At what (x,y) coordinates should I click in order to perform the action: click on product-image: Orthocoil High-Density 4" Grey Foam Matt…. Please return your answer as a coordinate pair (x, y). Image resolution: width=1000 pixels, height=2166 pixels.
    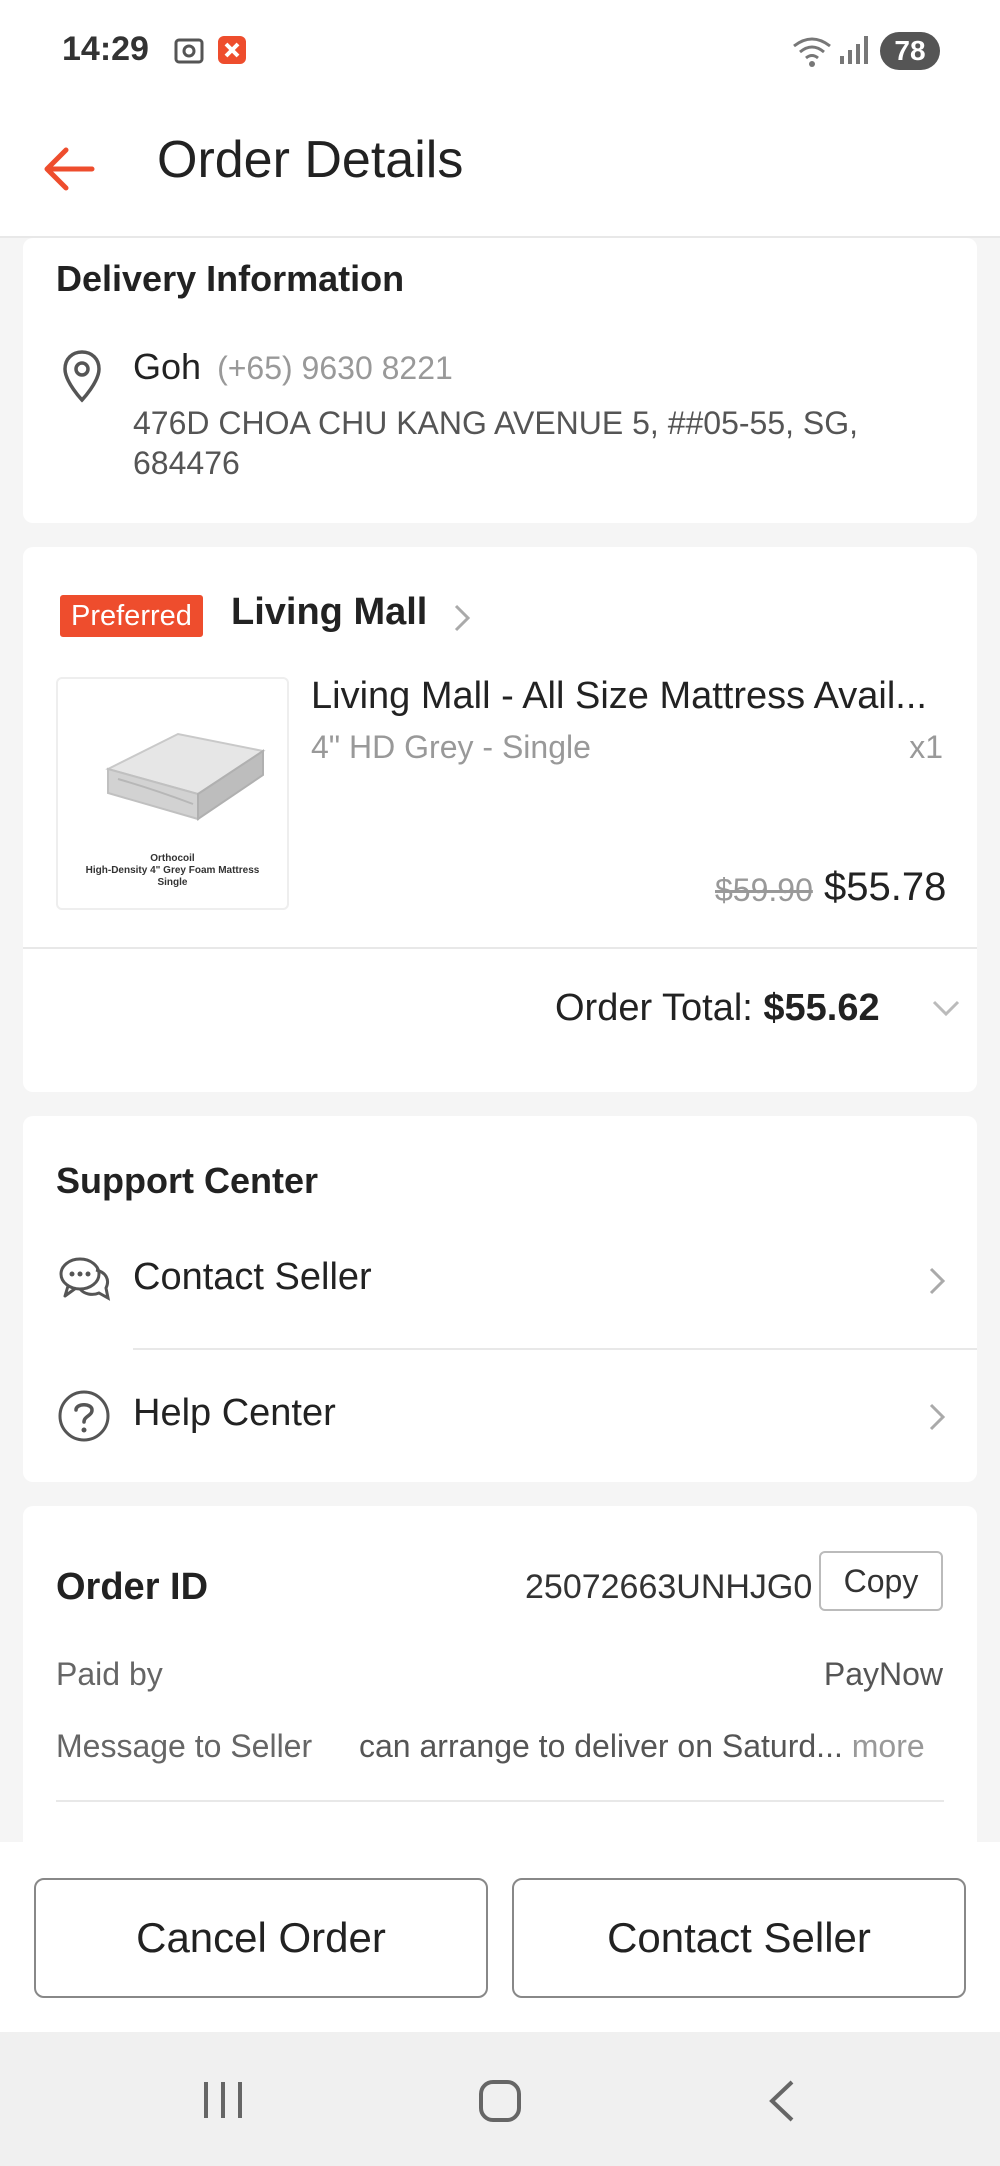
    Looking at the image, I should click on (172, 793).